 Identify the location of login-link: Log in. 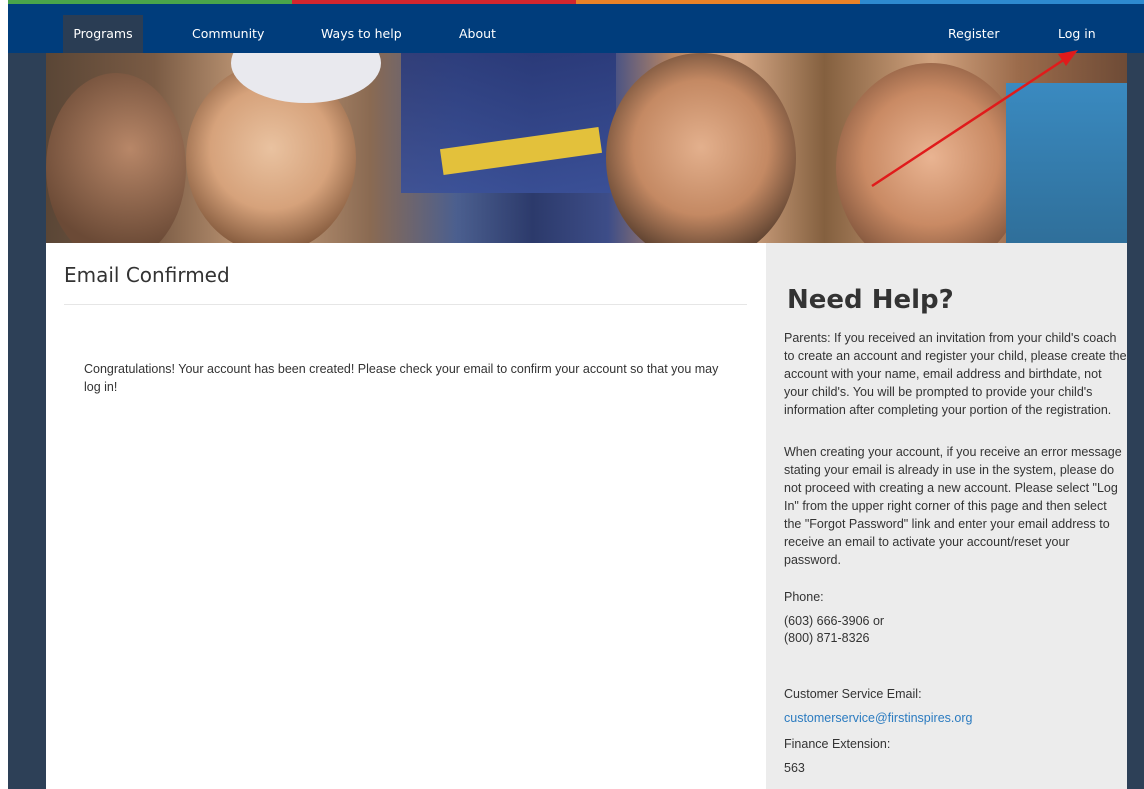
(1077, 34).